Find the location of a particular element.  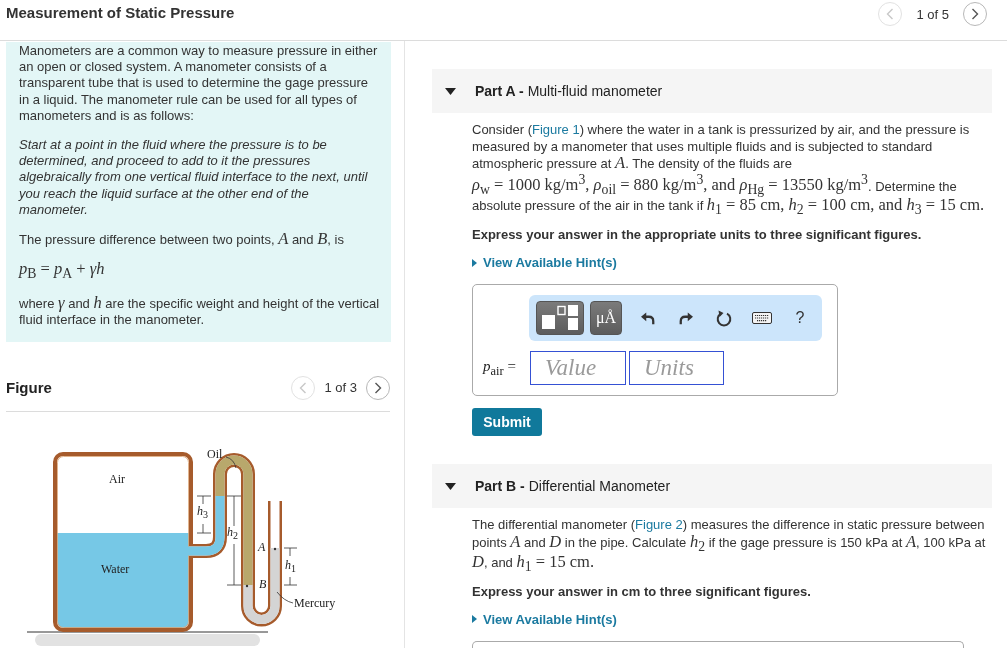

units-input: Units is located at coordinates (676, 368).